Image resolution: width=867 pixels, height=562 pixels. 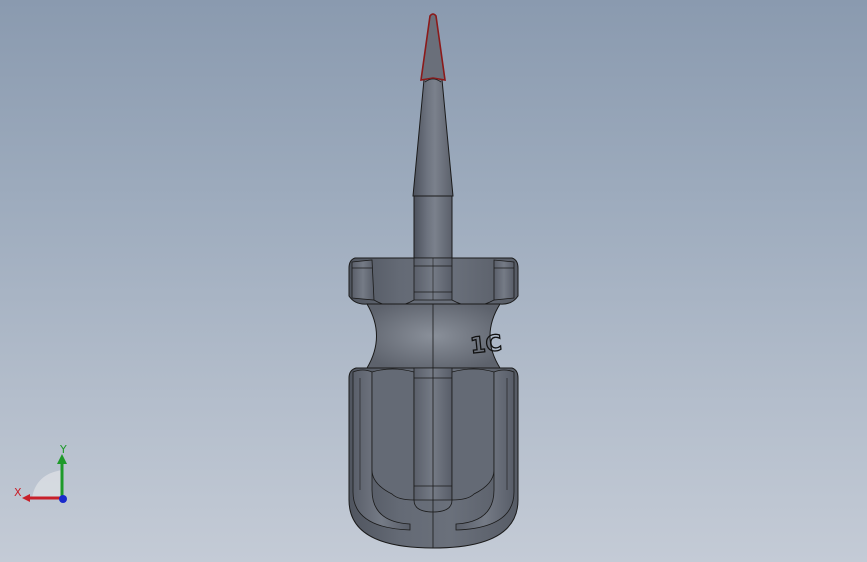 I want to click on x-axis-label: X, so click(x=18, y=492).